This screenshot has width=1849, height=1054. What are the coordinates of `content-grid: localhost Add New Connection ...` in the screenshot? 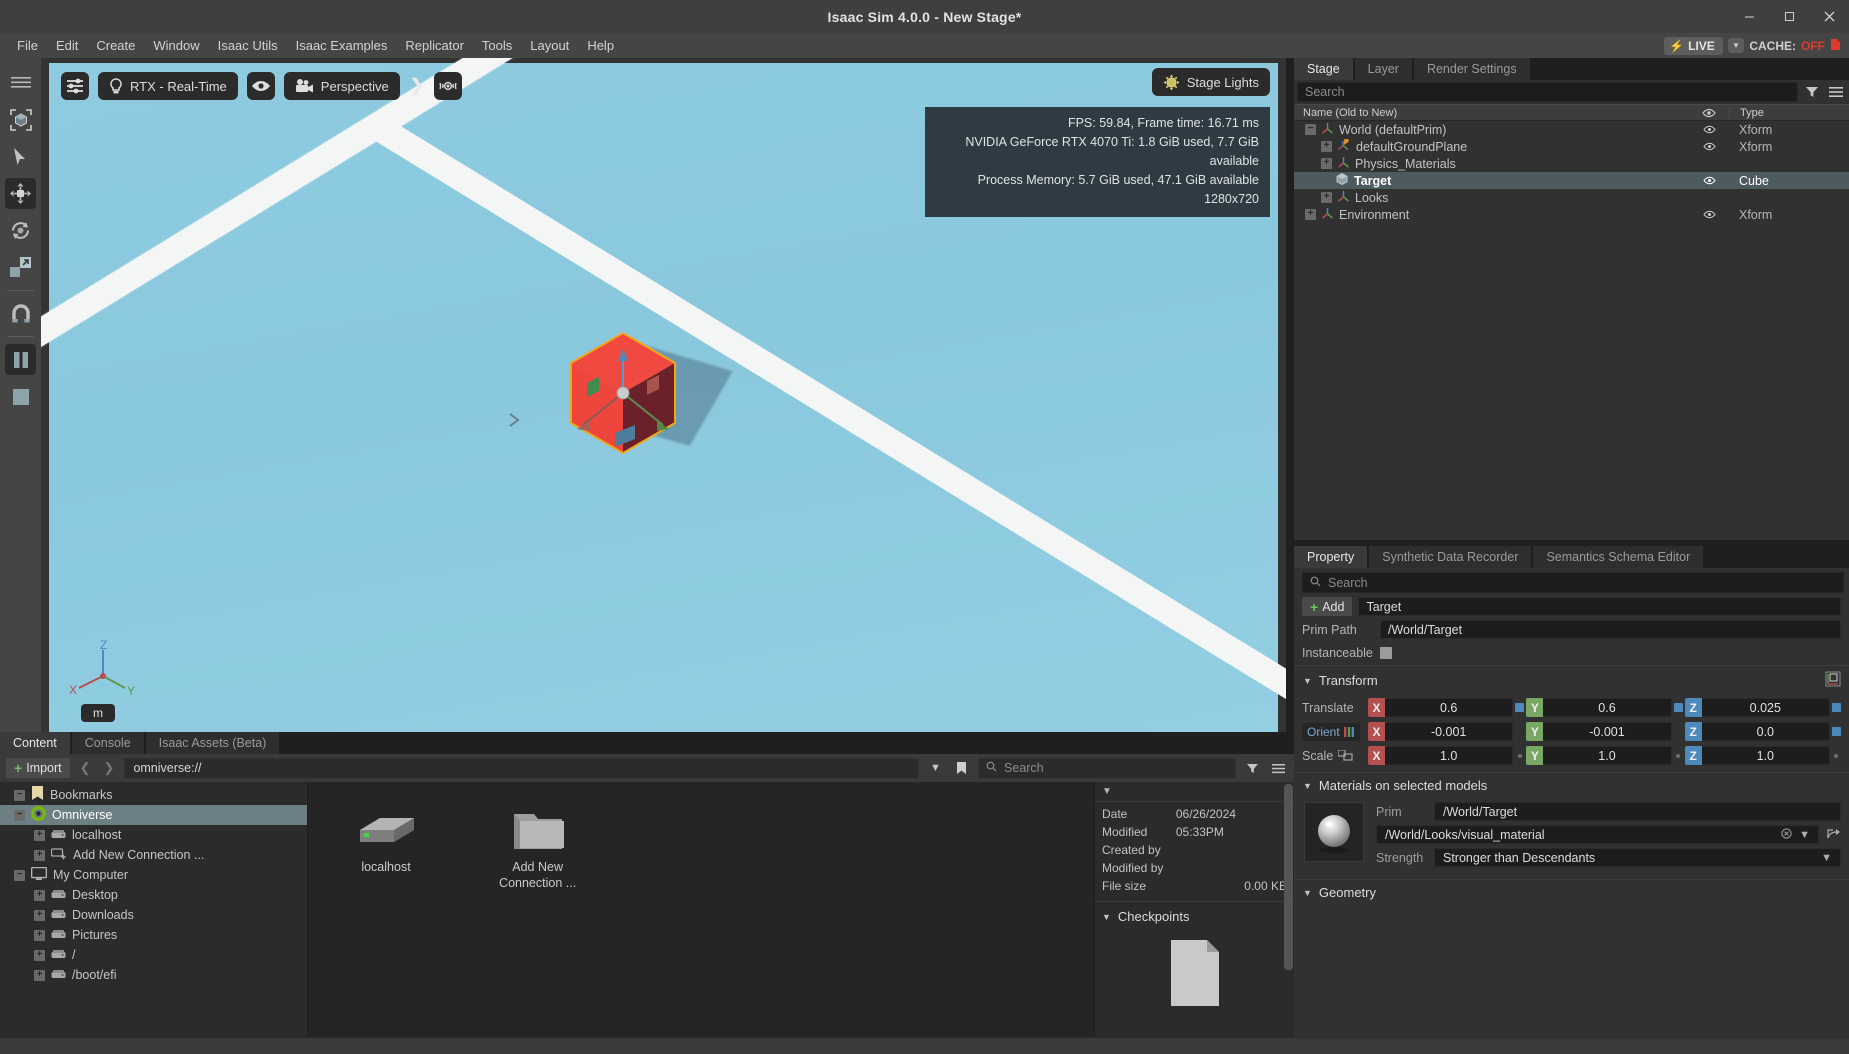 It's located at (701, 918).